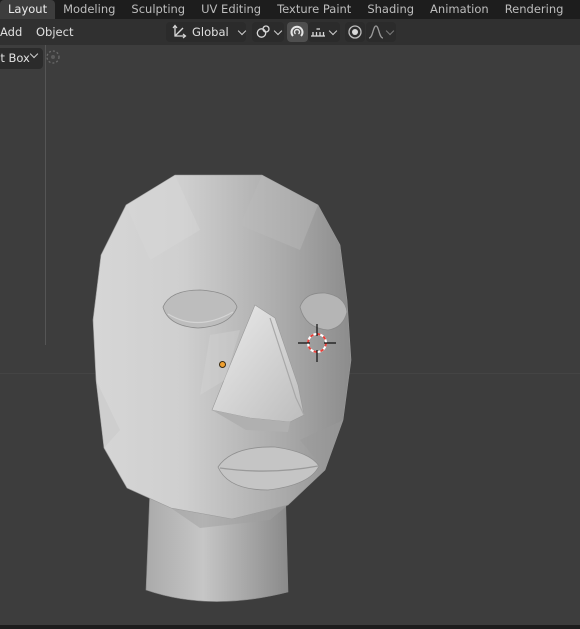 This screenshot has width=580, height=629. I want to click on viewport-bottom-border, so click(290, 627).